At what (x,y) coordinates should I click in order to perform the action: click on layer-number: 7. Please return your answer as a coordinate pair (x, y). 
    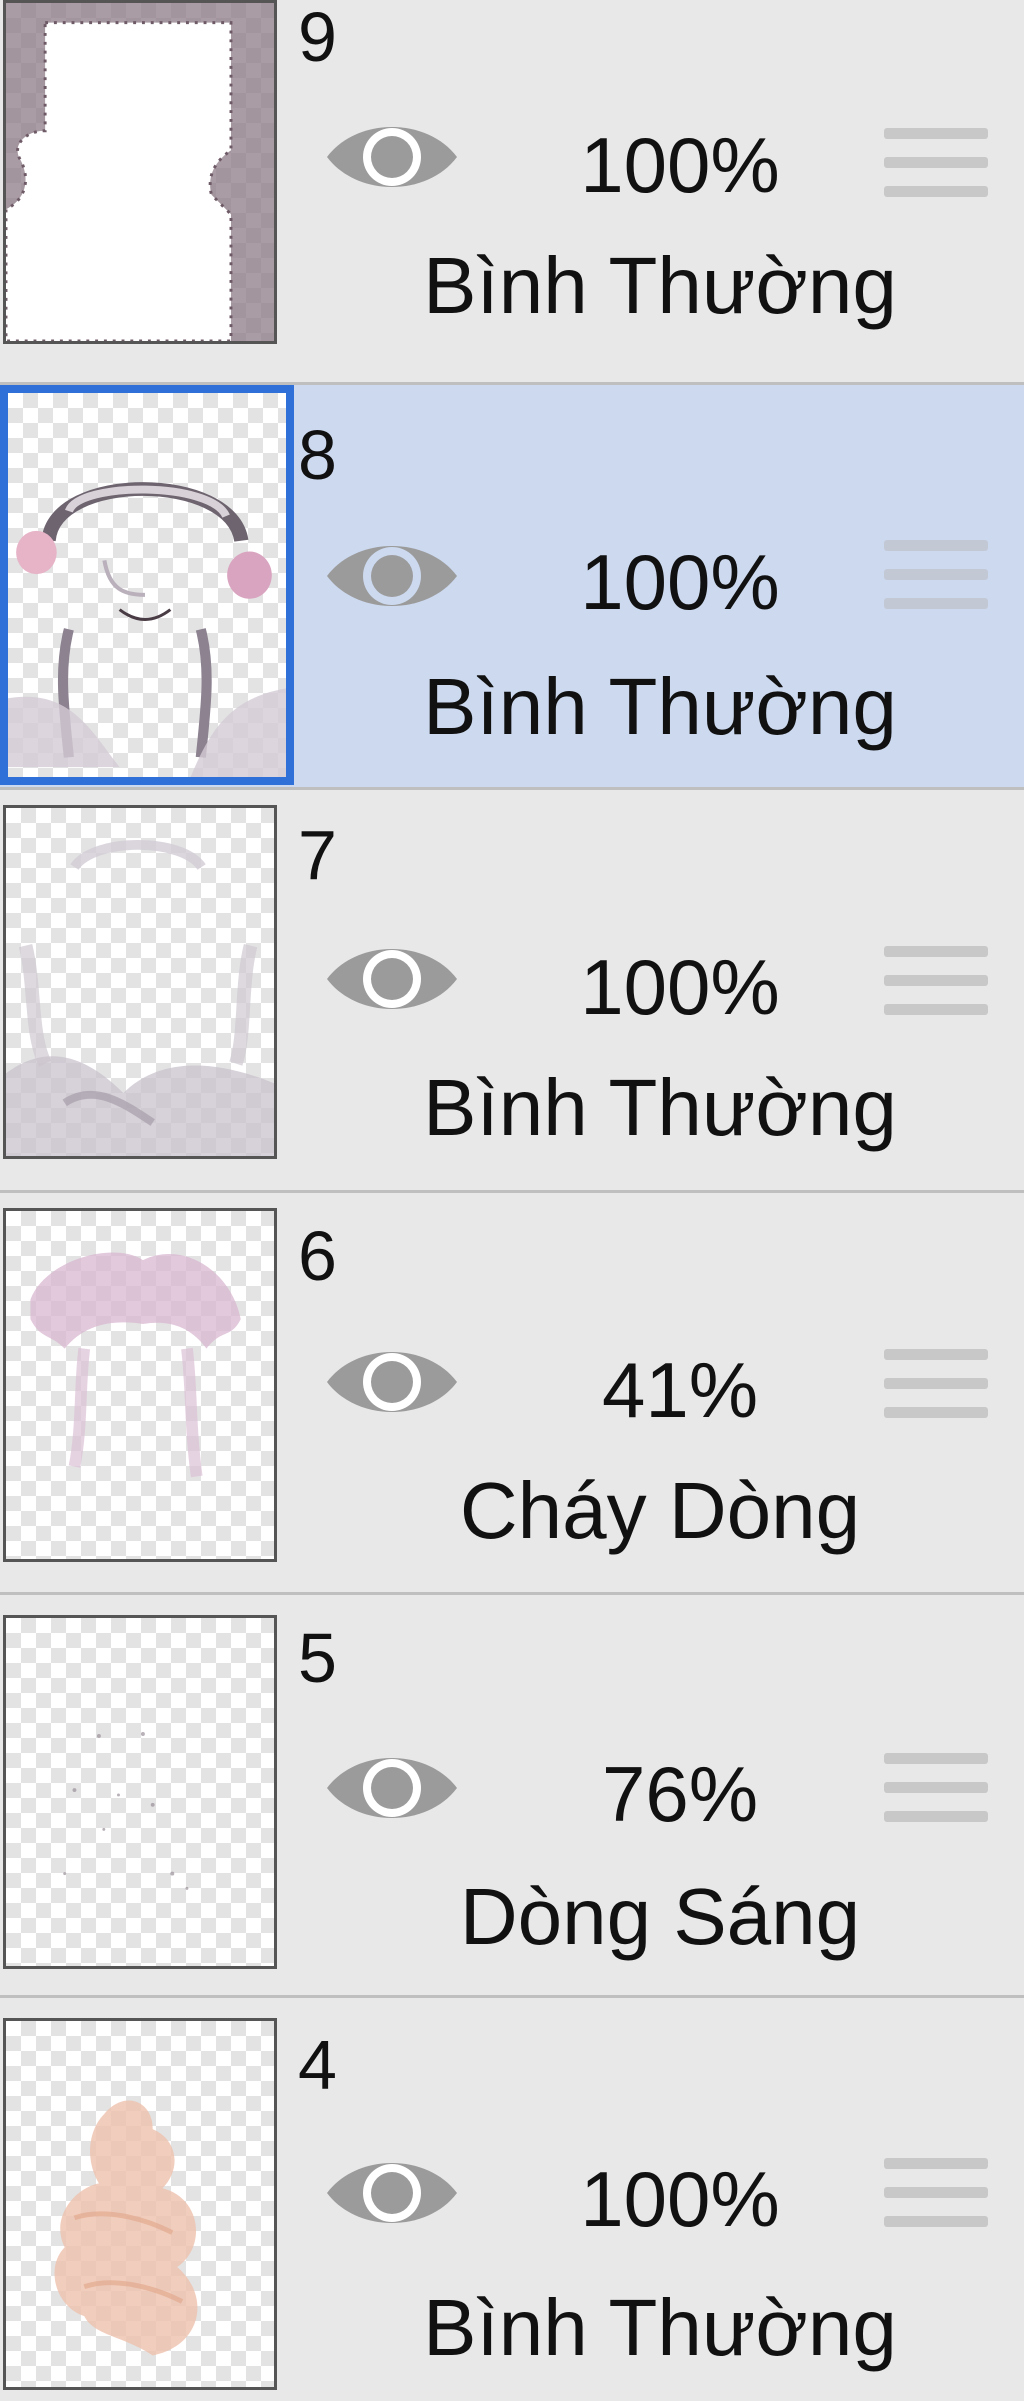
    Looking at the image, I should click on (317, 855).